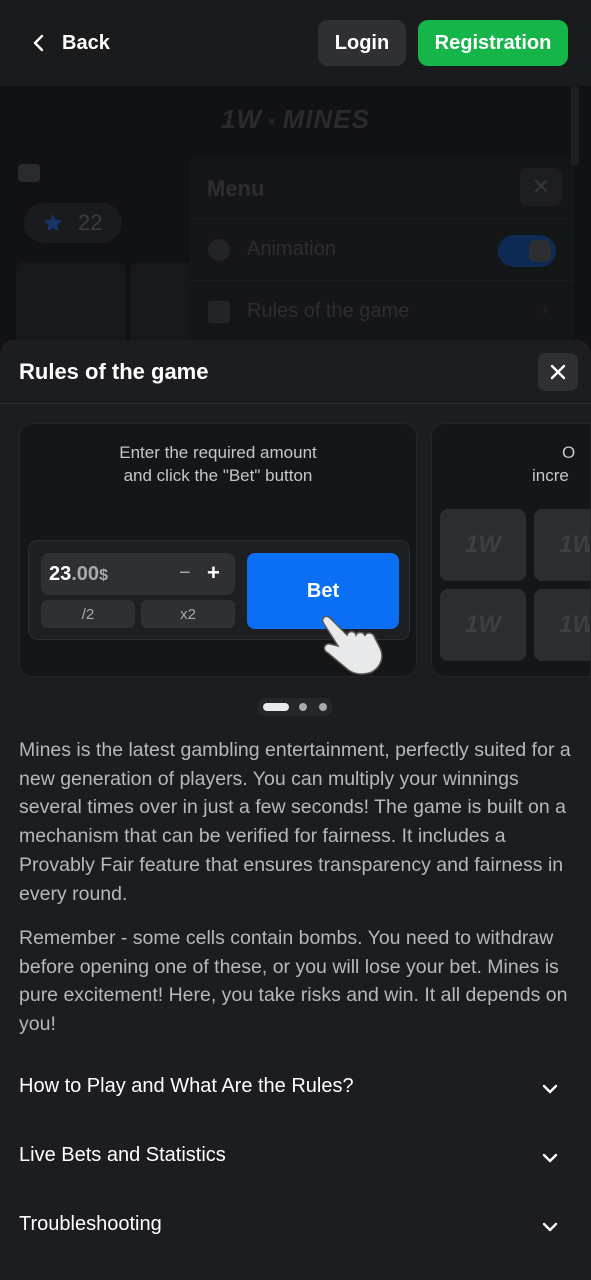  I want to click on balance-chip: 22, so click(73, 223).